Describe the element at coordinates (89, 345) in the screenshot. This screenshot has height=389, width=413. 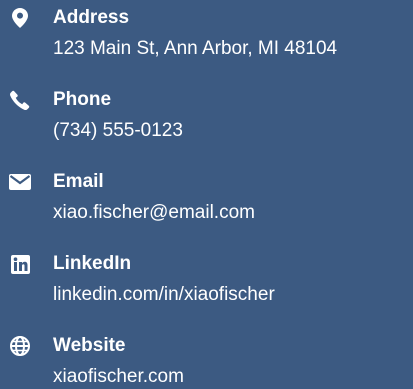
I see `website-label: Website` at that location.